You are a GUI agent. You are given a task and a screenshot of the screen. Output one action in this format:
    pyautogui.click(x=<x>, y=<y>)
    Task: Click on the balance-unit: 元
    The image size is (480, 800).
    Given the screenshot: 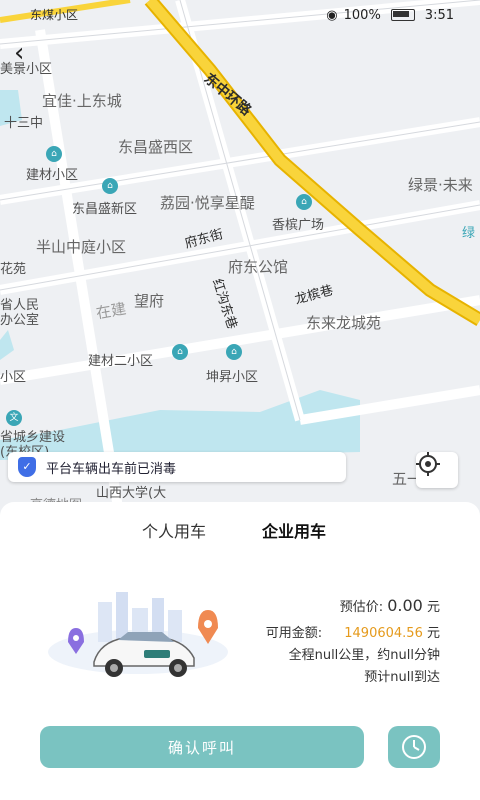 What is the action you would take?
    pyautogui.click(x=433, y=633)
    